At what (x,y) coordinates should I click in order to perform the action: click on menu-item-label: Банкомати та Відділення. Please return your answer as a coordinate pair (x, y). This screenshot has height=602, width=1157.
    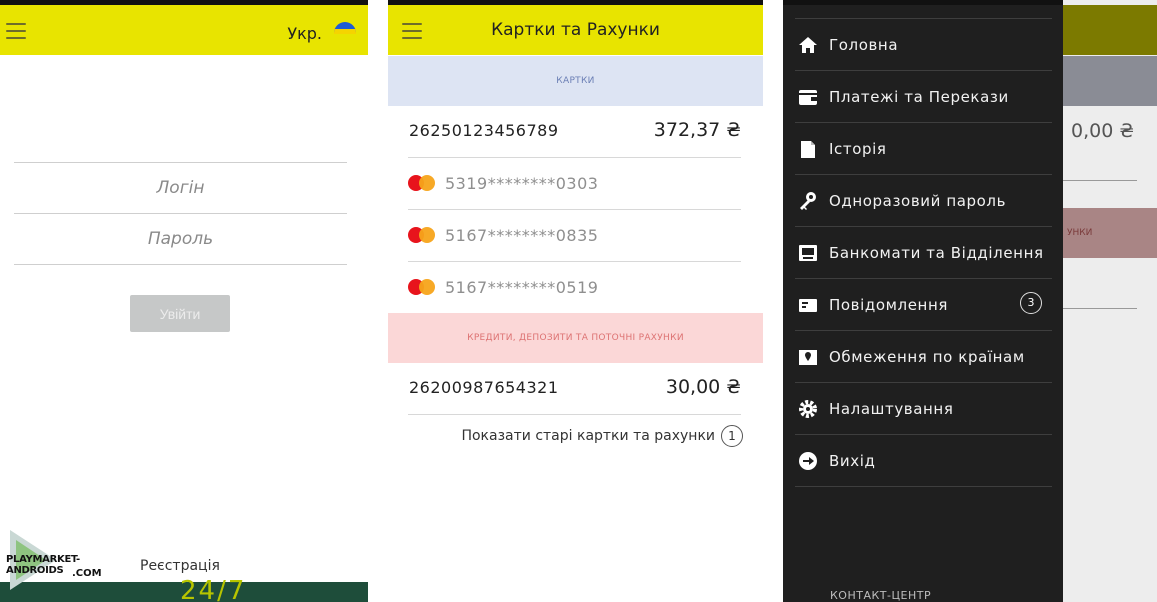
    Looking at the image, I should click on (936, 253).